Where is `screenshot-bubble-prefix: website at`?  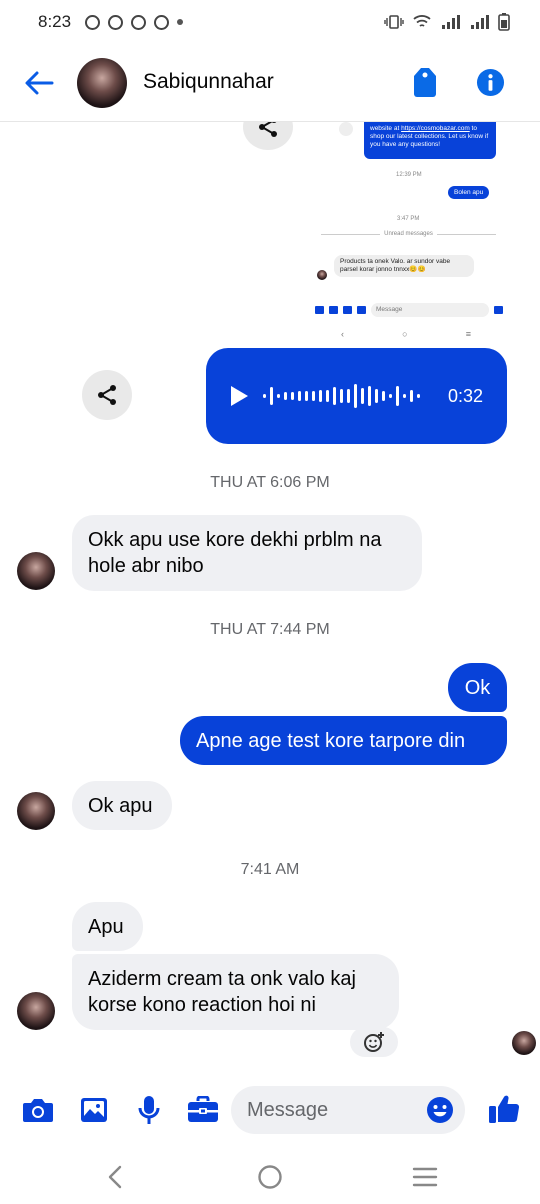
screenshot-bubble-prefix: website at is located at coordinates (385, 128).